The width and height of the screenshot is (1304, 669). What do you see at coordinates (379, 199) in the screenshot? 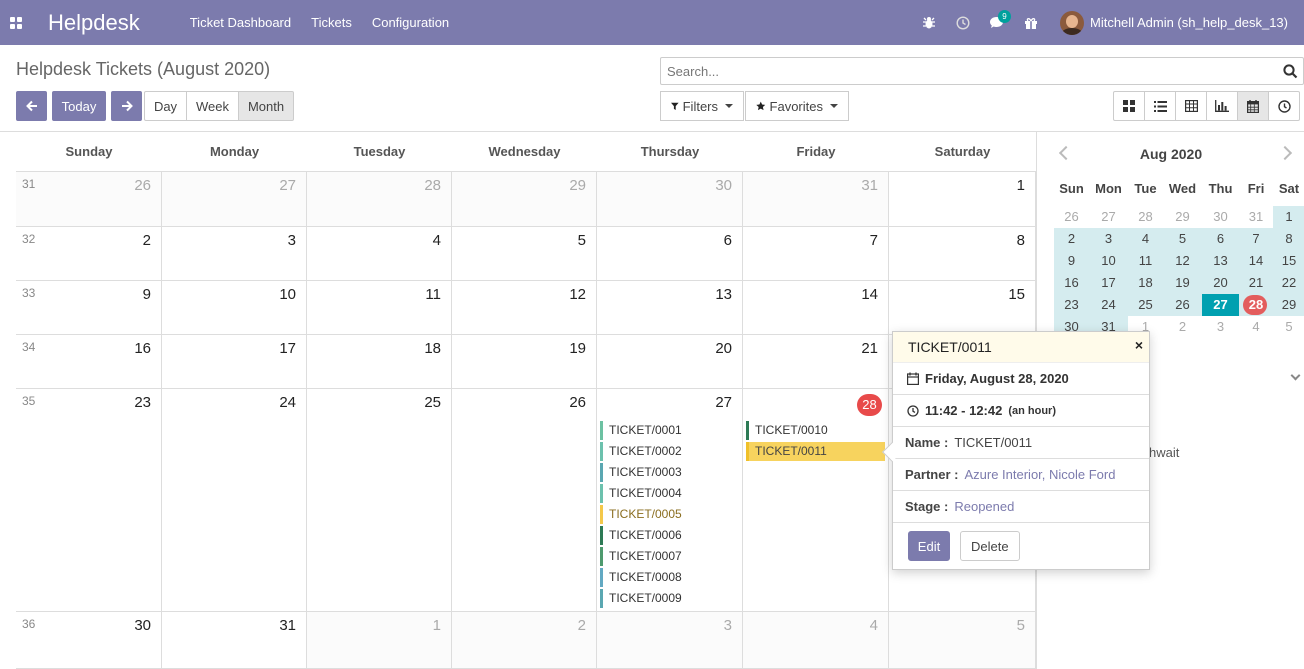
I see `calendar-day: 28` at bounding box center [379, 199].